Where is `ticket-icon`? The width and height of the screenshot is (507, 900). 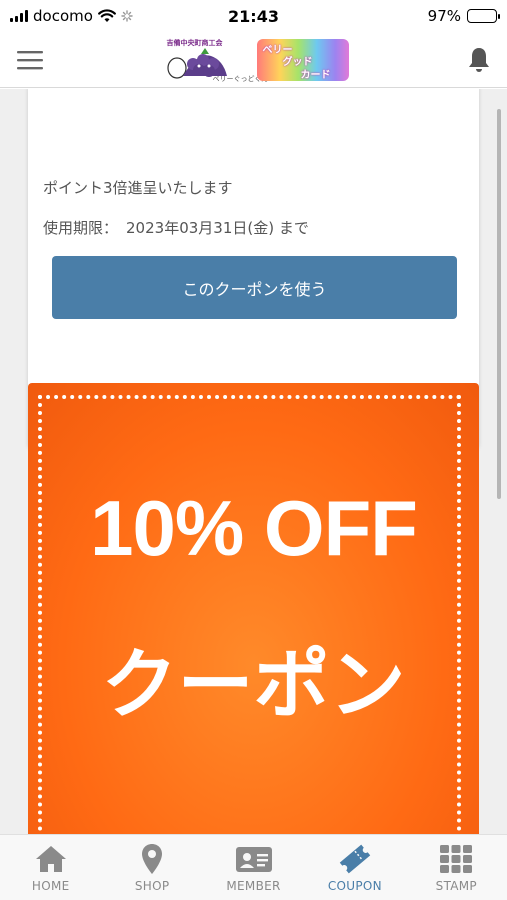 ticket-icon is located at coordinates (355, 859).